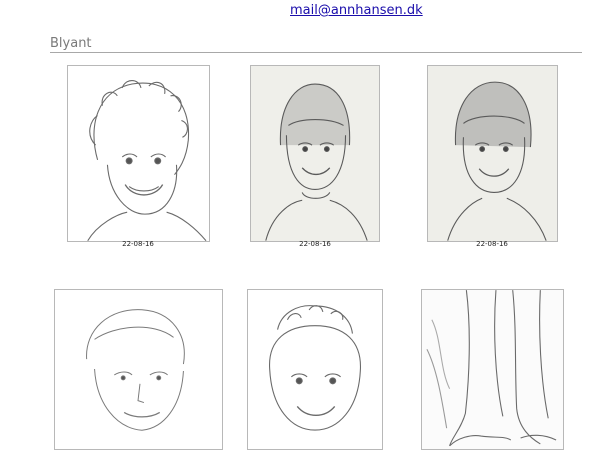 The image size is (600, 450). Describe the element at coordinates (316, 52) in the screenshot. I see `section-divider` at that location.